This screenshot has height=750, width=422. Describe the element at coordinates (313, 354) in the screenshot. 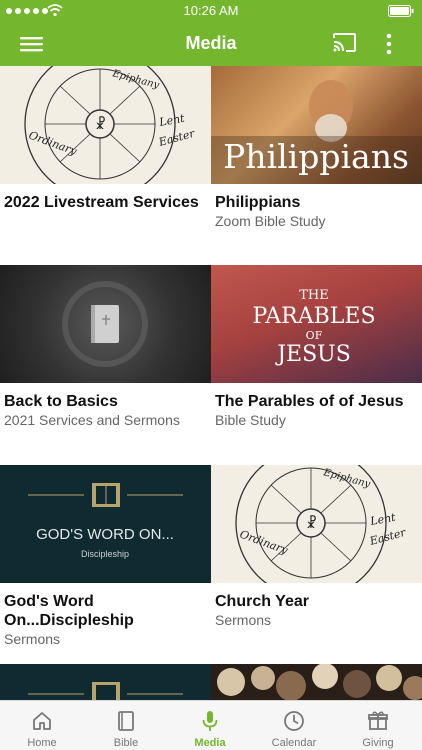

I see `parables-thumb-line4: JESUS` at that location.